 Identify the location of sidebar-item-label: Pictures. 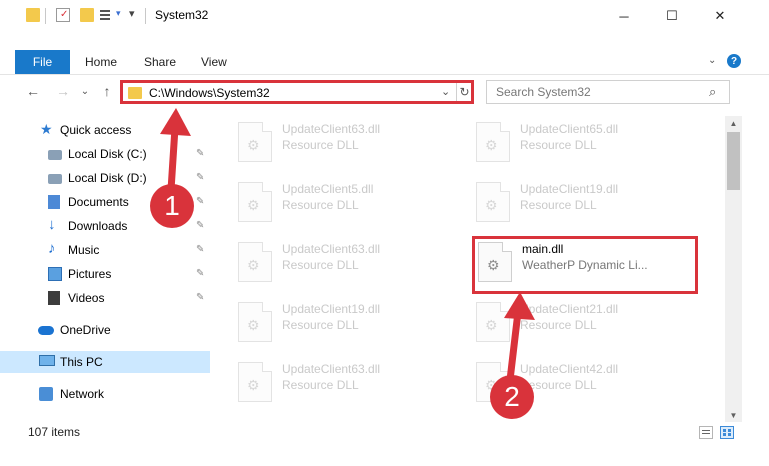
(90, 274).